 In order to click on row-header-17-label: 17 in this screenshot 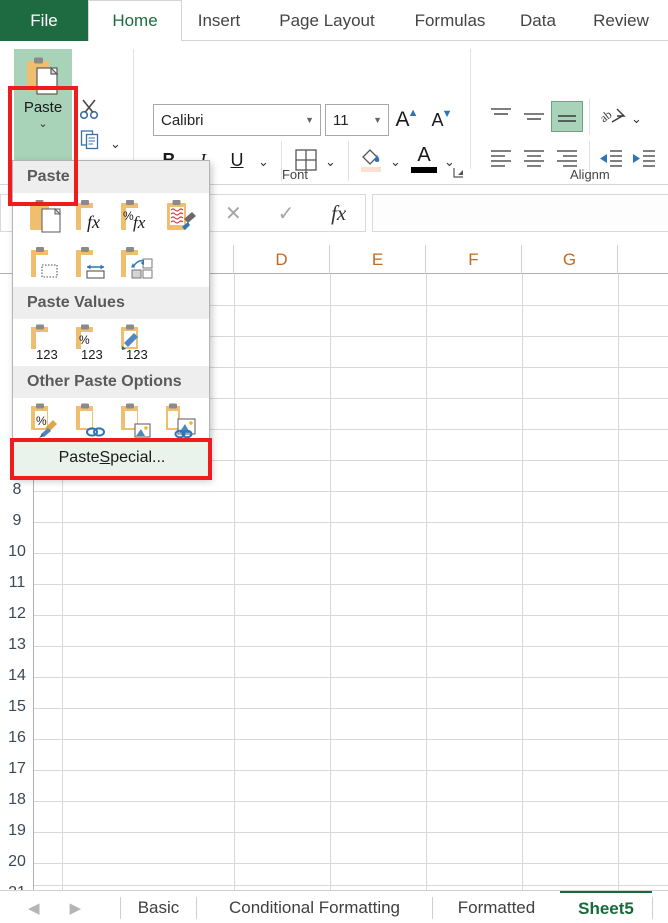, I will do `click(17, 768)`.